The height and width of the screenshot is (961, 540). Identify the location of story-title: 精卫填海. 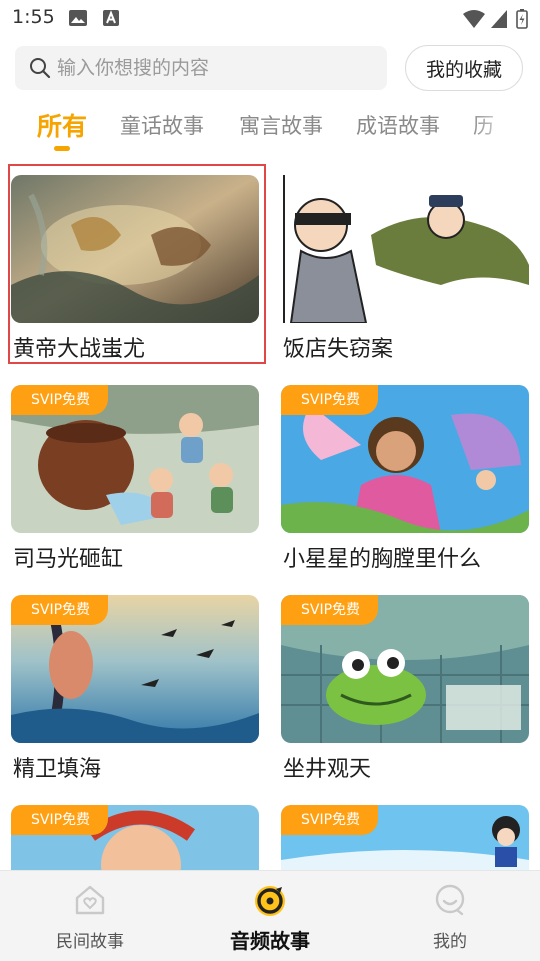
(57, 769).